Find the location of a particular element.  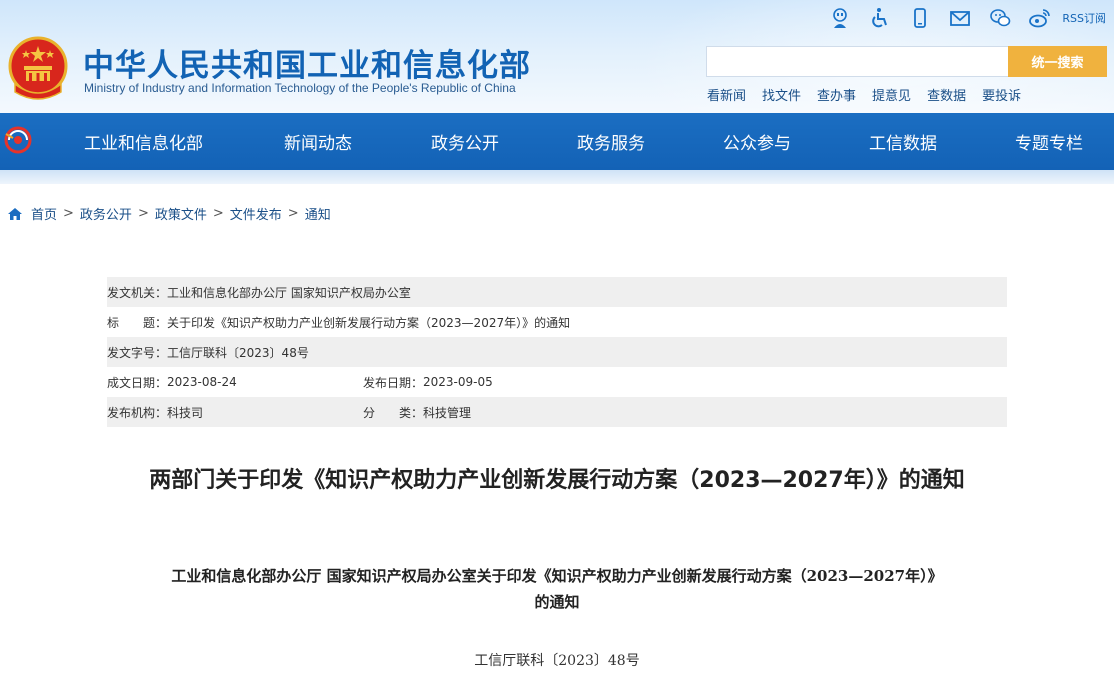

category-label: 分 类： is located at coordinates (393, 412).